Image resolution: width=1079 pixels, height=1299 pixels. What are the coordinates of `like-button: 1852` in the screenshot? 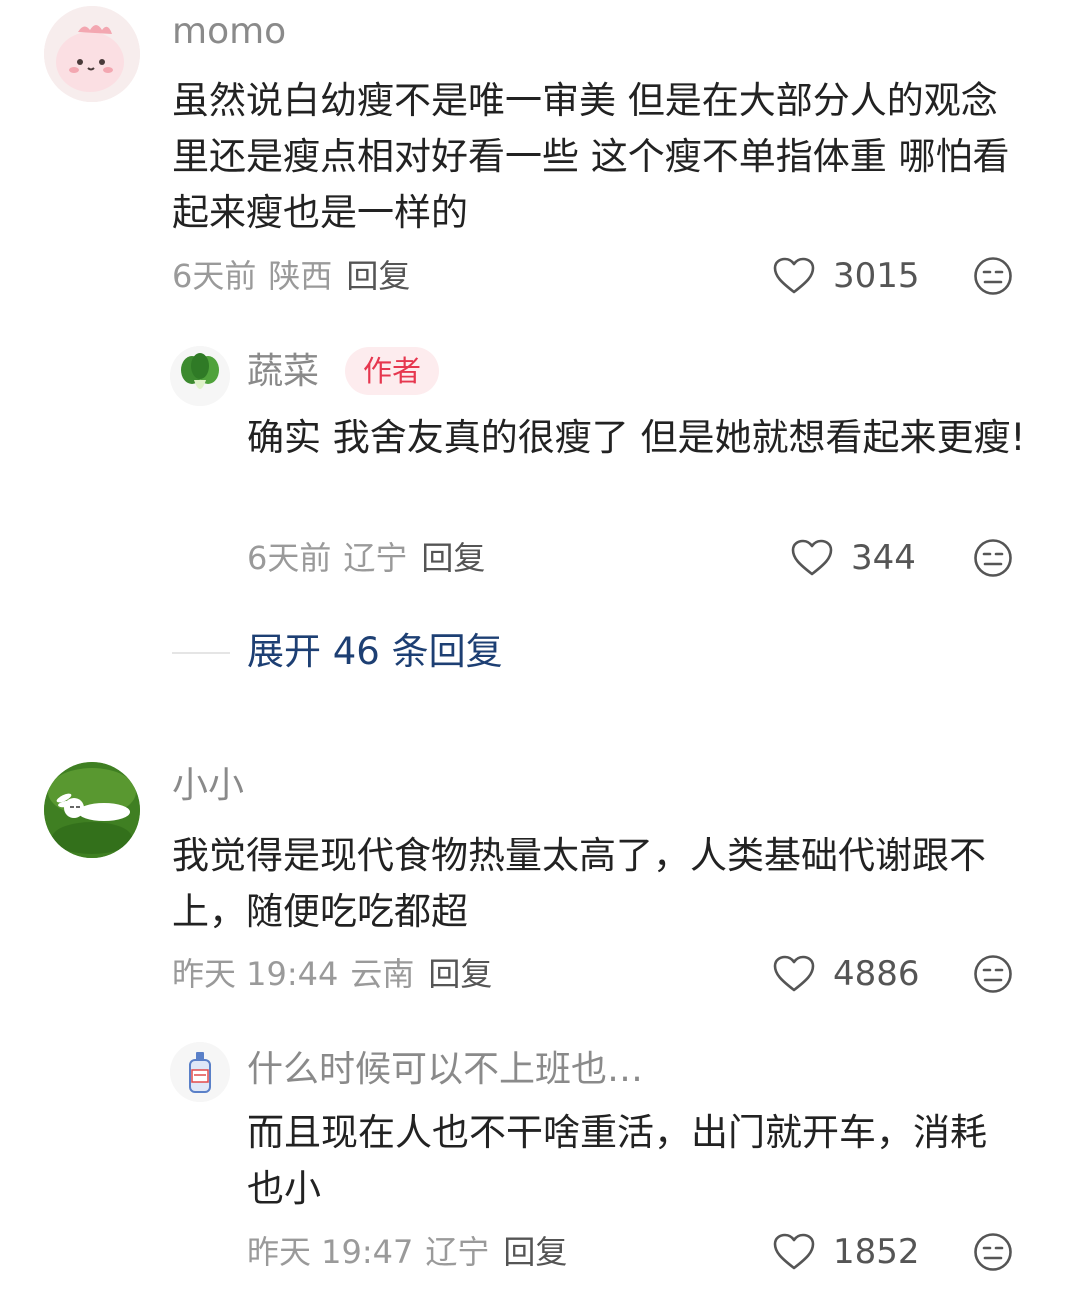 It's located at (846, 1252).